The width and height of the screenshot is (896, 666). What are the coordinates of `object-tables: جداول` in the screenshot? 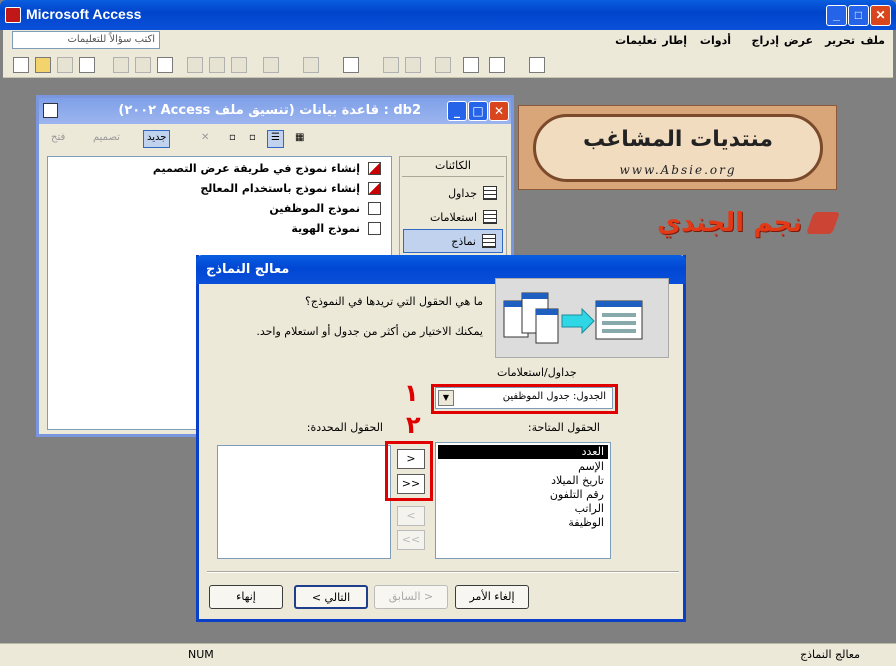 It's located at (453, 193).